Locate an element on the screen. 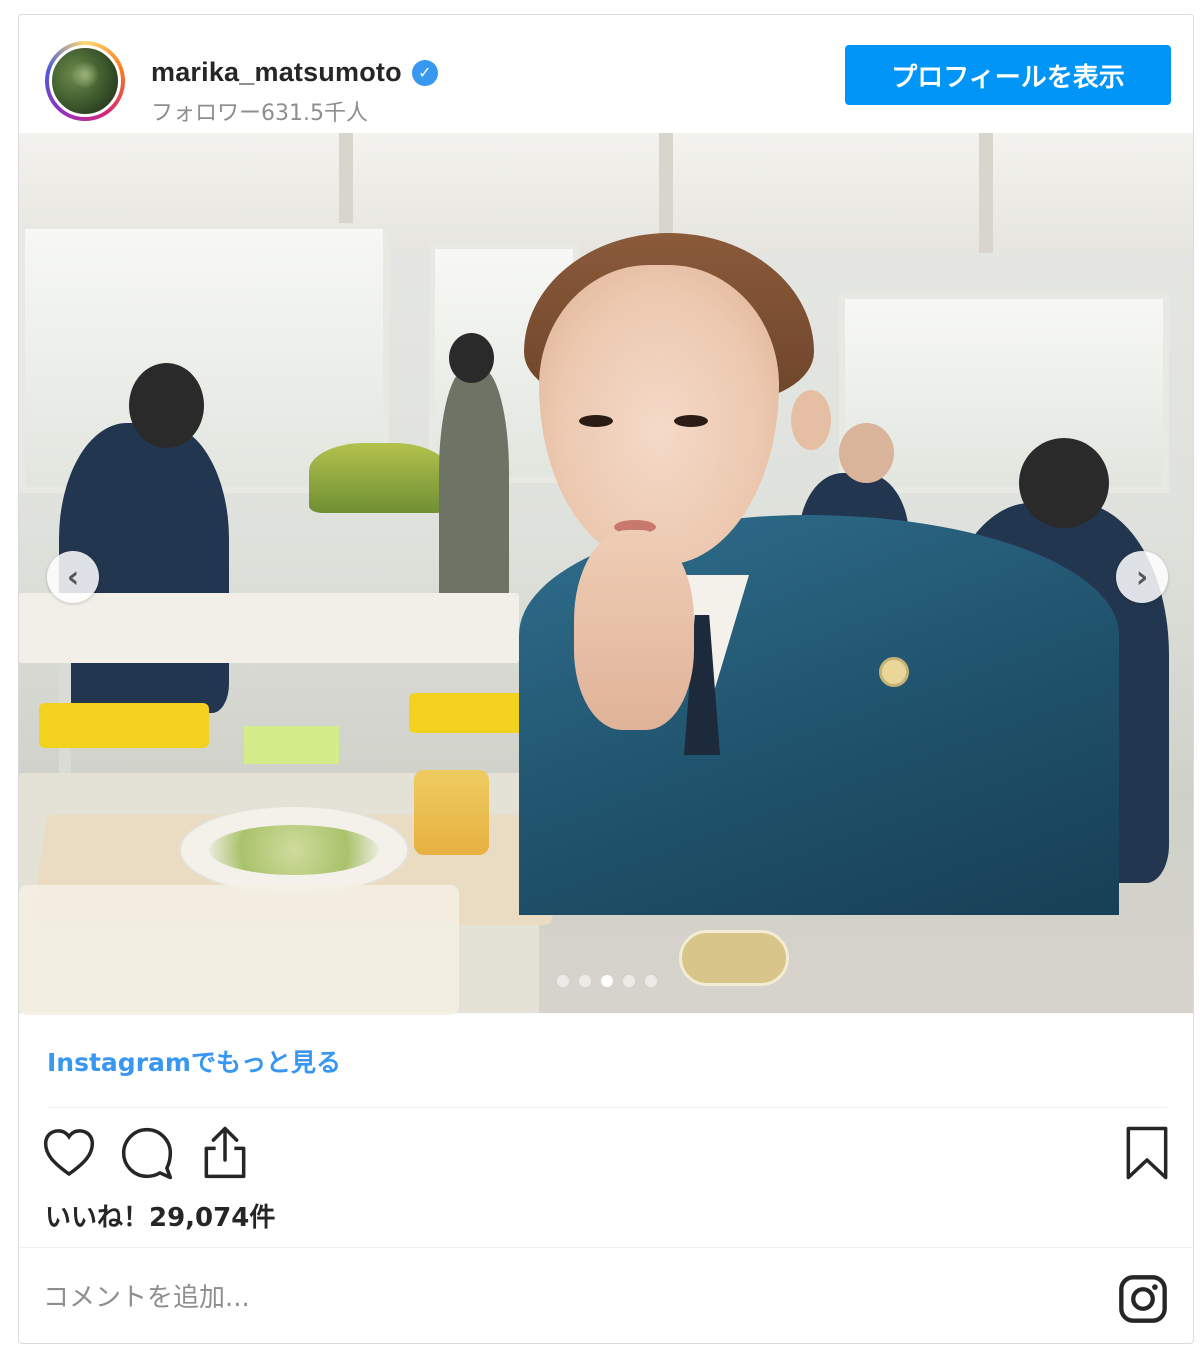 Image resolution: width=1200 pixels, height=1355 pixels. photo-subject-badge is located at coordinates (734, 958).